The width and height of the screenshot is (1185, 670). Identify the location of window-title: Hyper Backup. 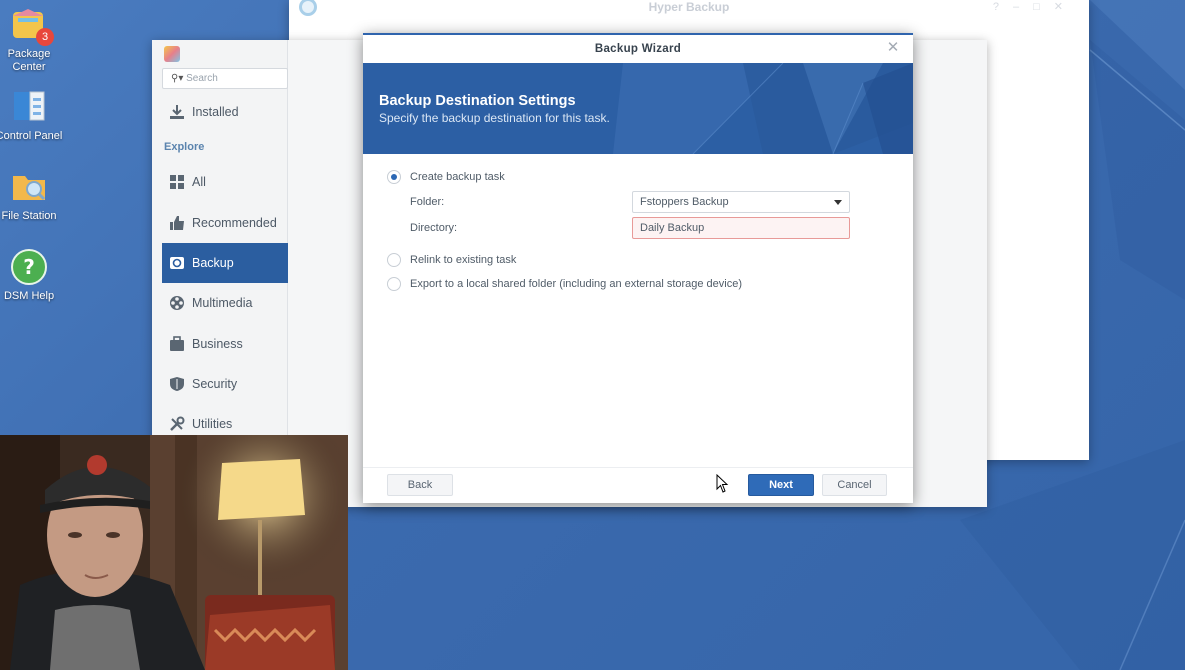
(689, 7).